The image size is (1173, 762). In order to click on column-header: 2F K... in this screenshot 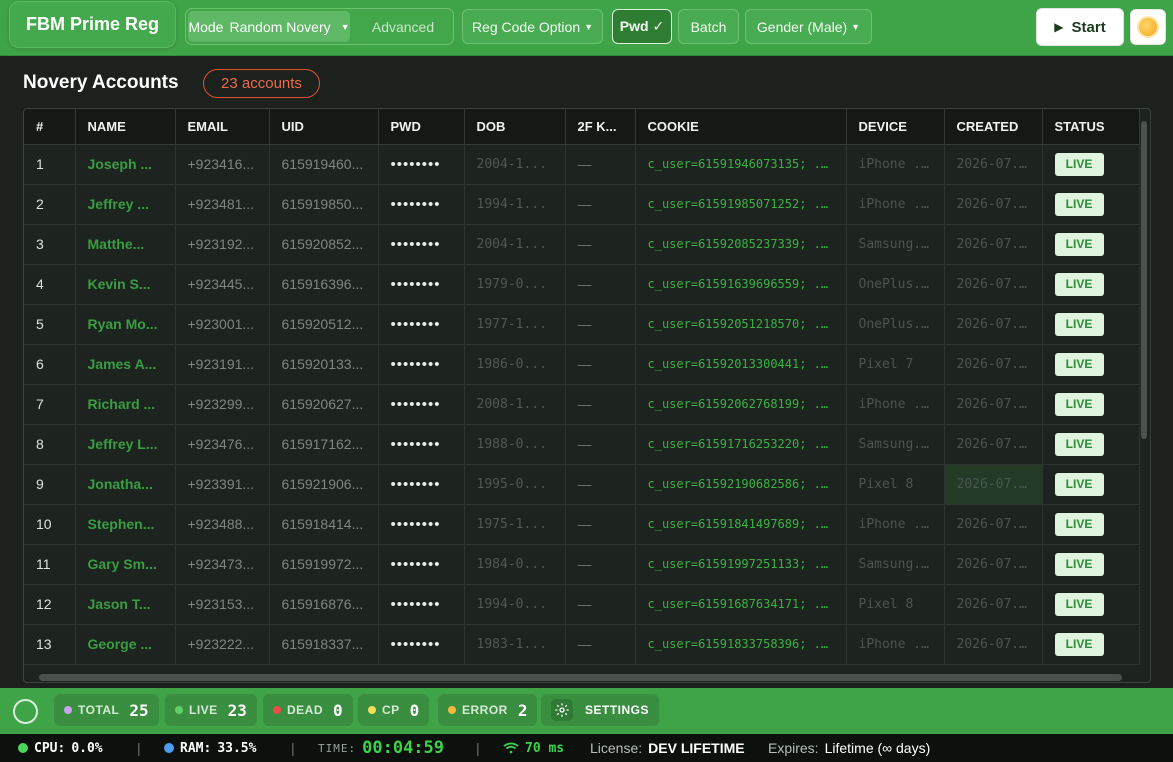, I will do `click(600, 127)`.